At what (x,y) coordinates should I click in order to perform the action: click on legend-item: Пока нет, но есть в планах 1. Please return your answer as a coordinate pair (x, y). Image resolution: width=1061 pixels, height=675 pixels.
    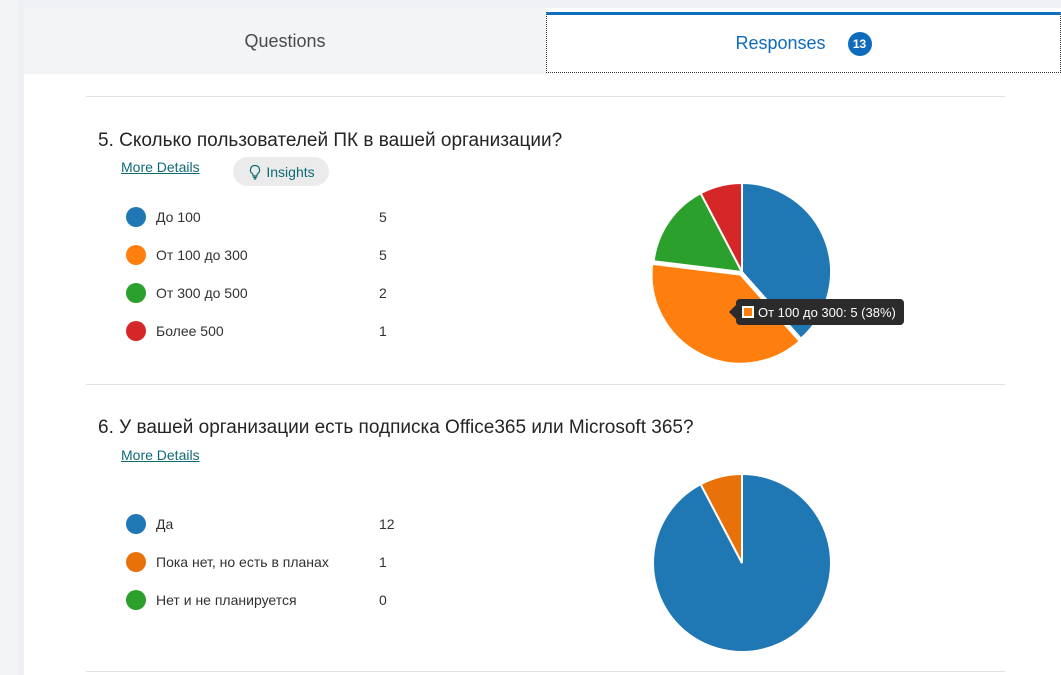
    Looking at the image, I should click on (256, 562).